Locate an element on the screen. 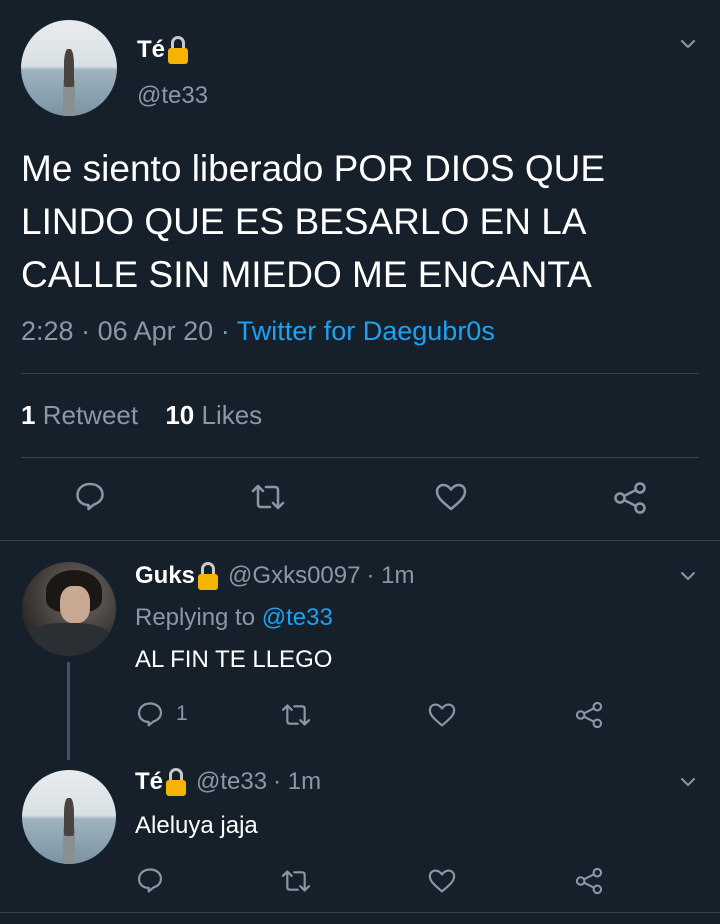  reply-button: 1 is located at coordinates (162, 714).